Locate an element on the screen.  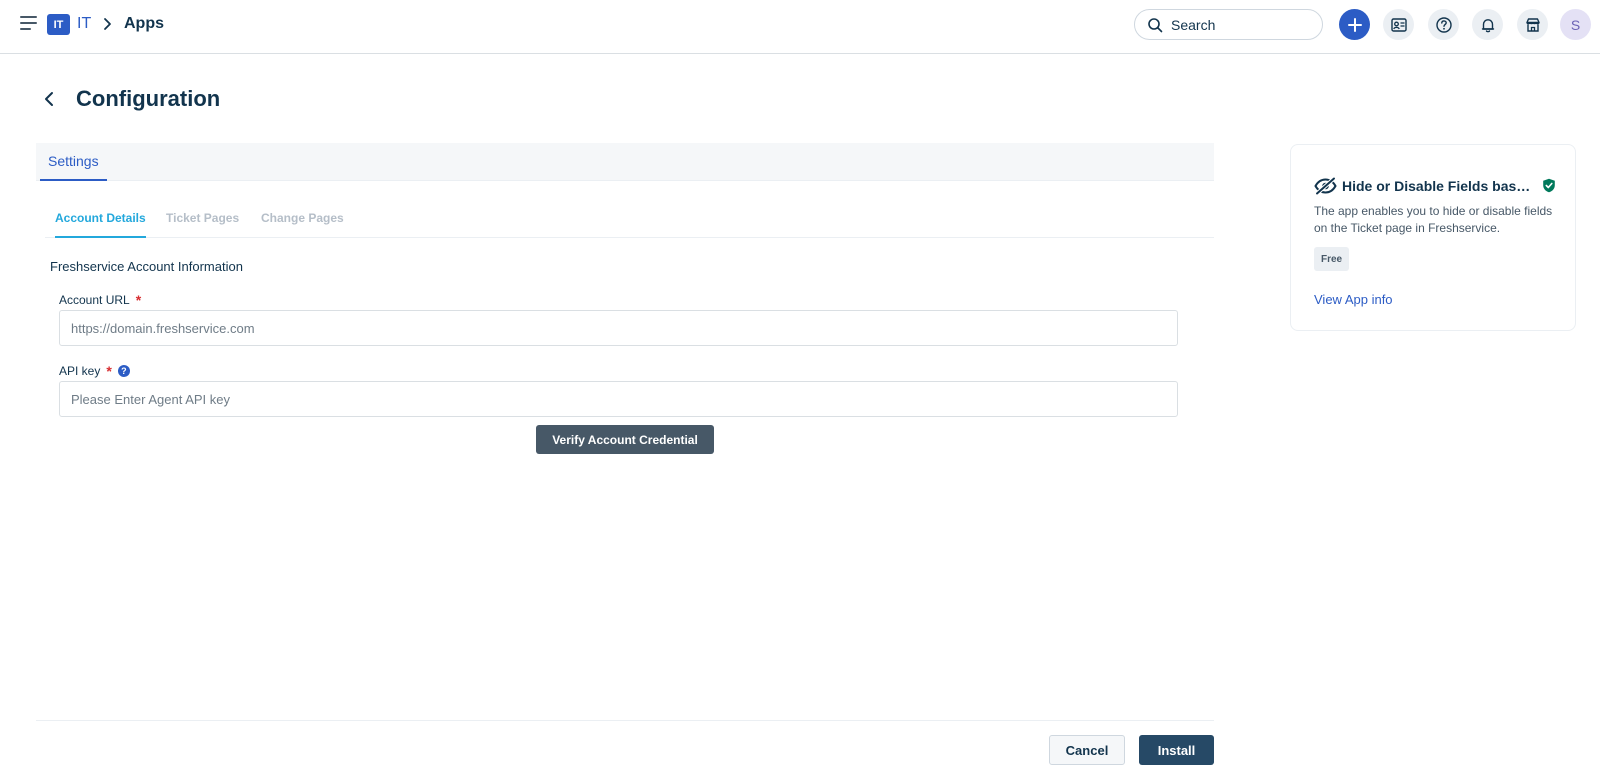
notifications-button is located at coordinates (1487, 24).